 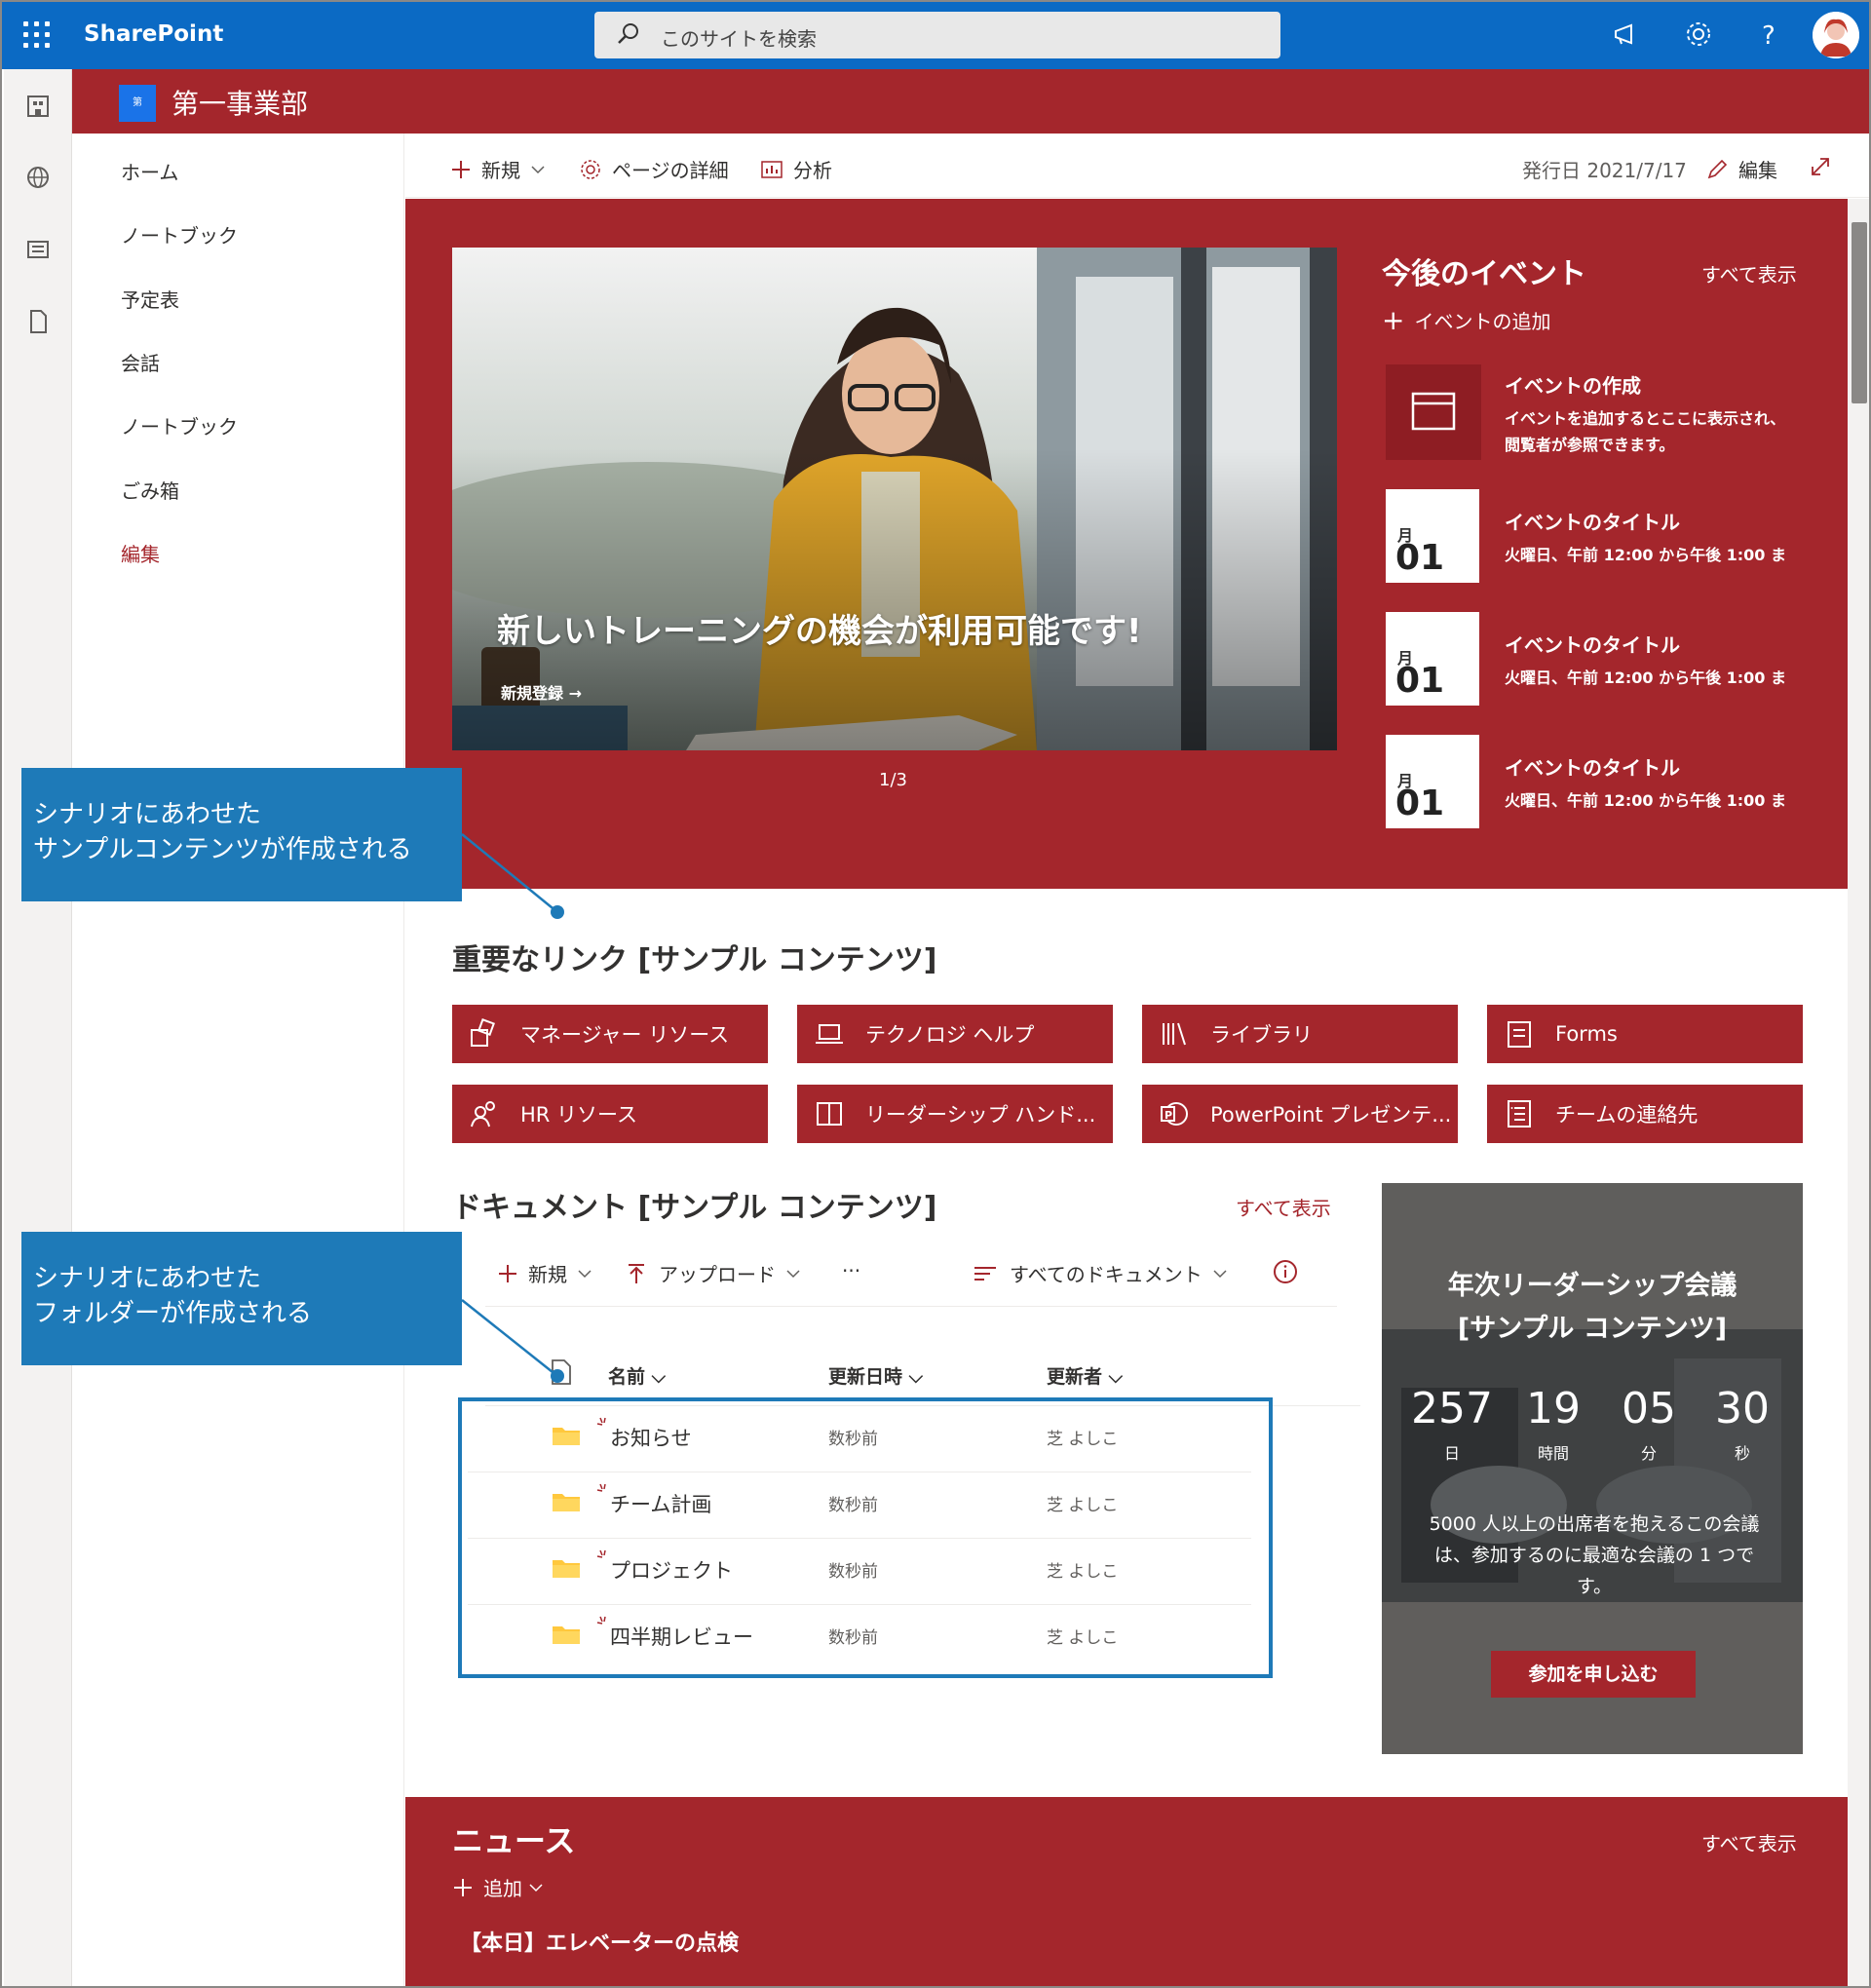 I want to click on view-selector: すべてのドキュメント, so click(x=1100, y=1273).